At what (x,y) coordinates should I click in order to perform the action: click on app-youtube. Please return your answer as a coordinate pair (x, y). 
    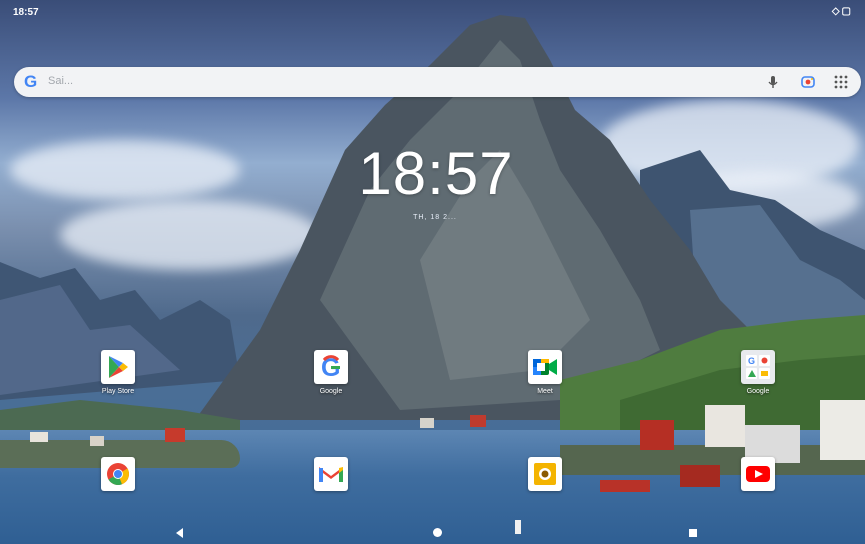
    Looking at the image, I should click on (758, 474).